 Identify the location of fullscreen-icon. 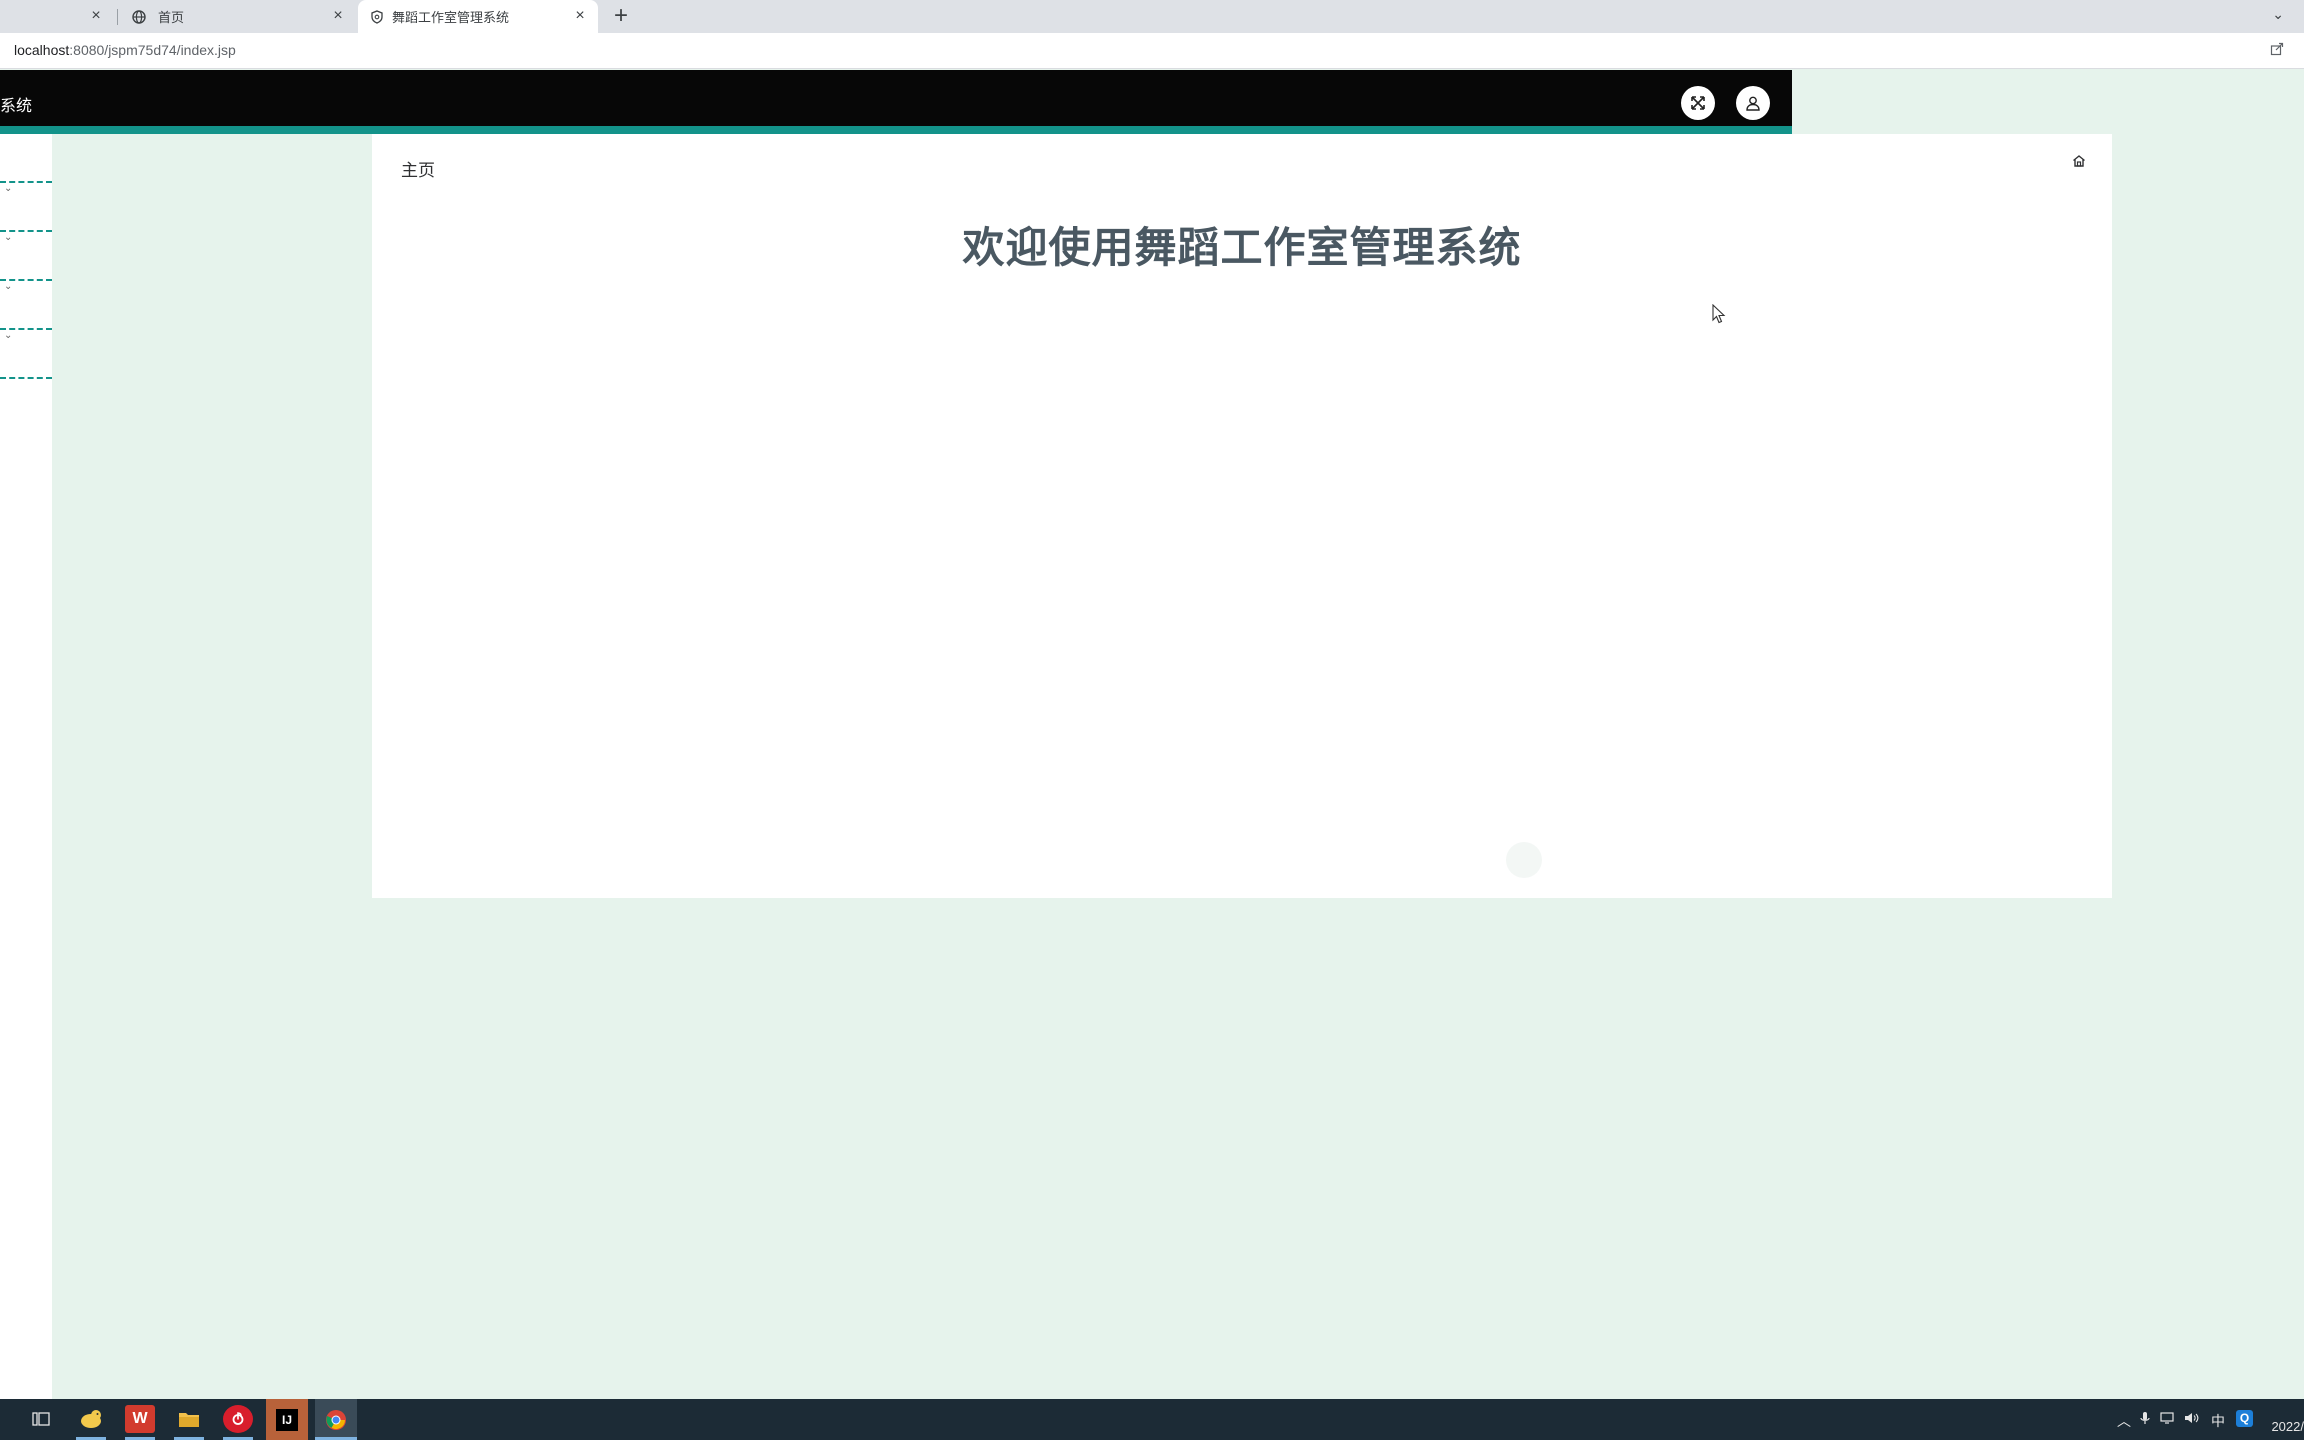
(1698, 103).